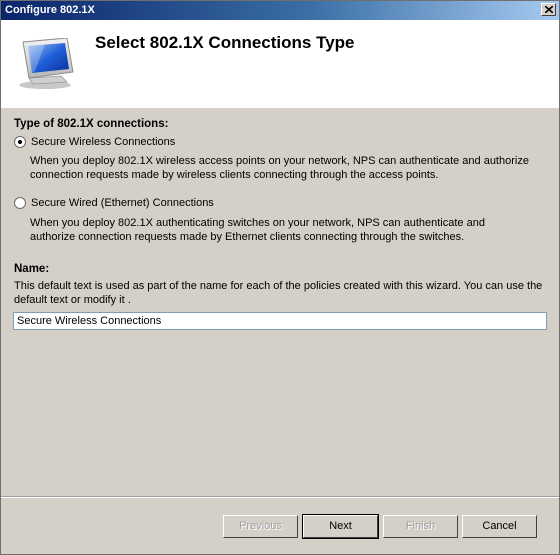 The width and height of the screenshot is (560, 555). I want to click on radio-wireless-indicator, so click(20, 142).